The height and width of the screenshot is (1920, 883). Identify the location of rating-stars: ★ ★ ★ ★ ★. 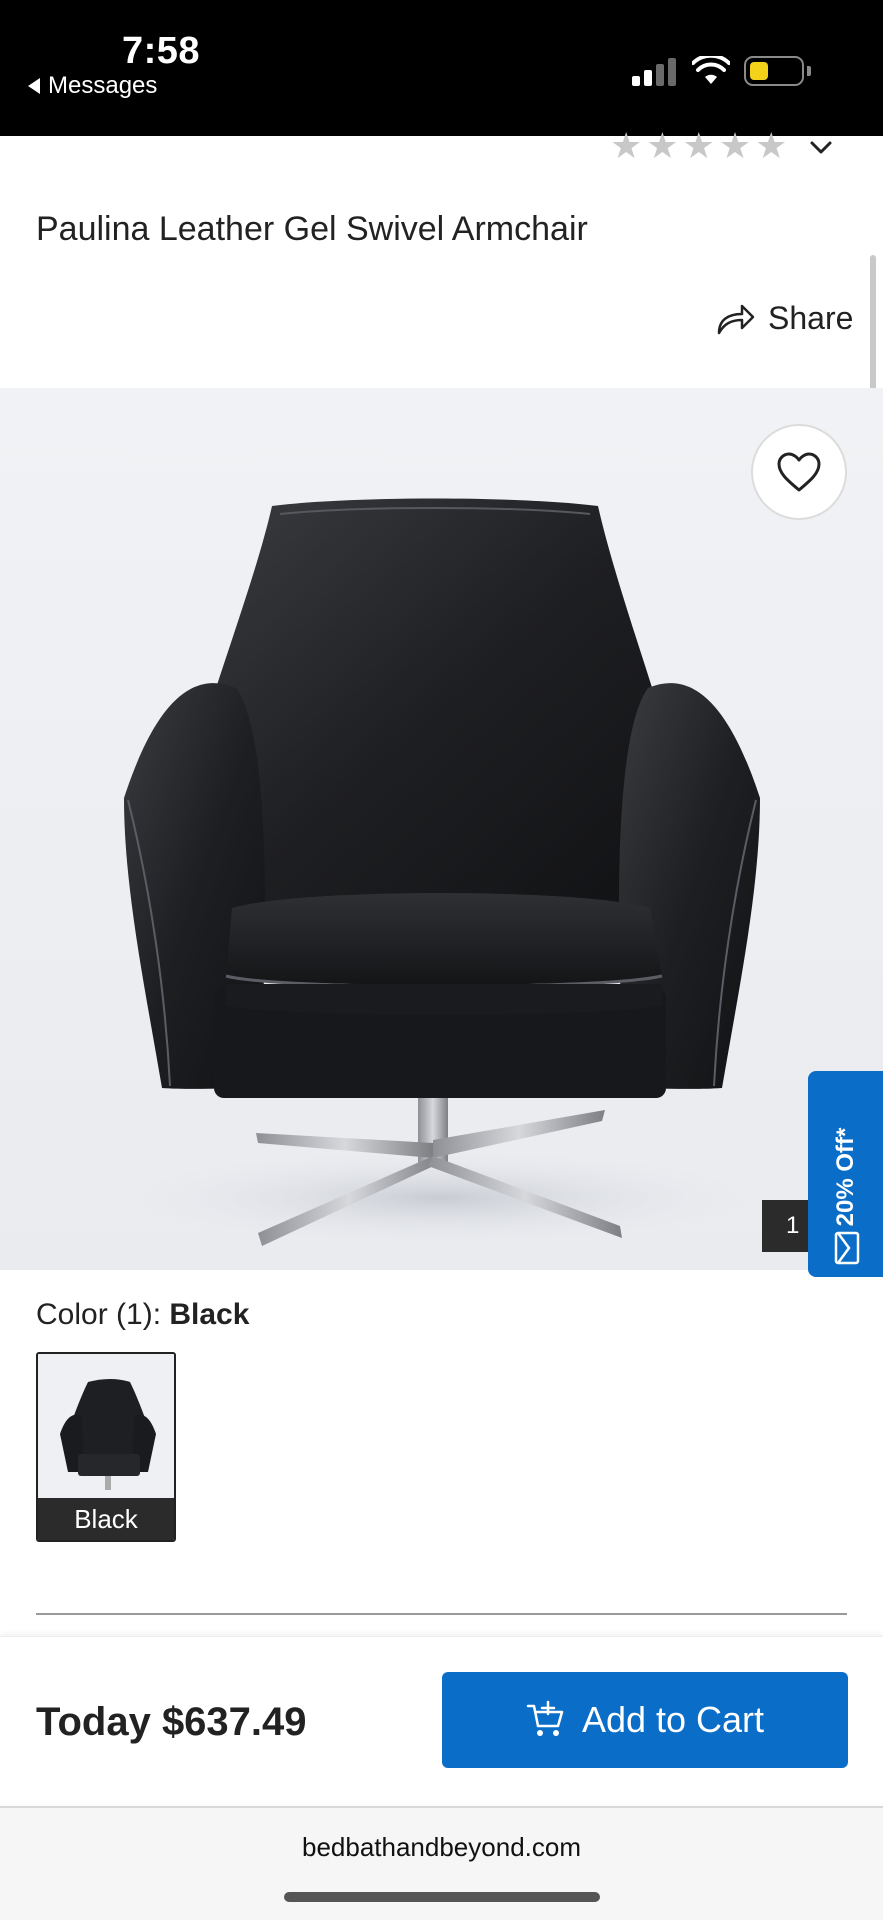
(698, 146).